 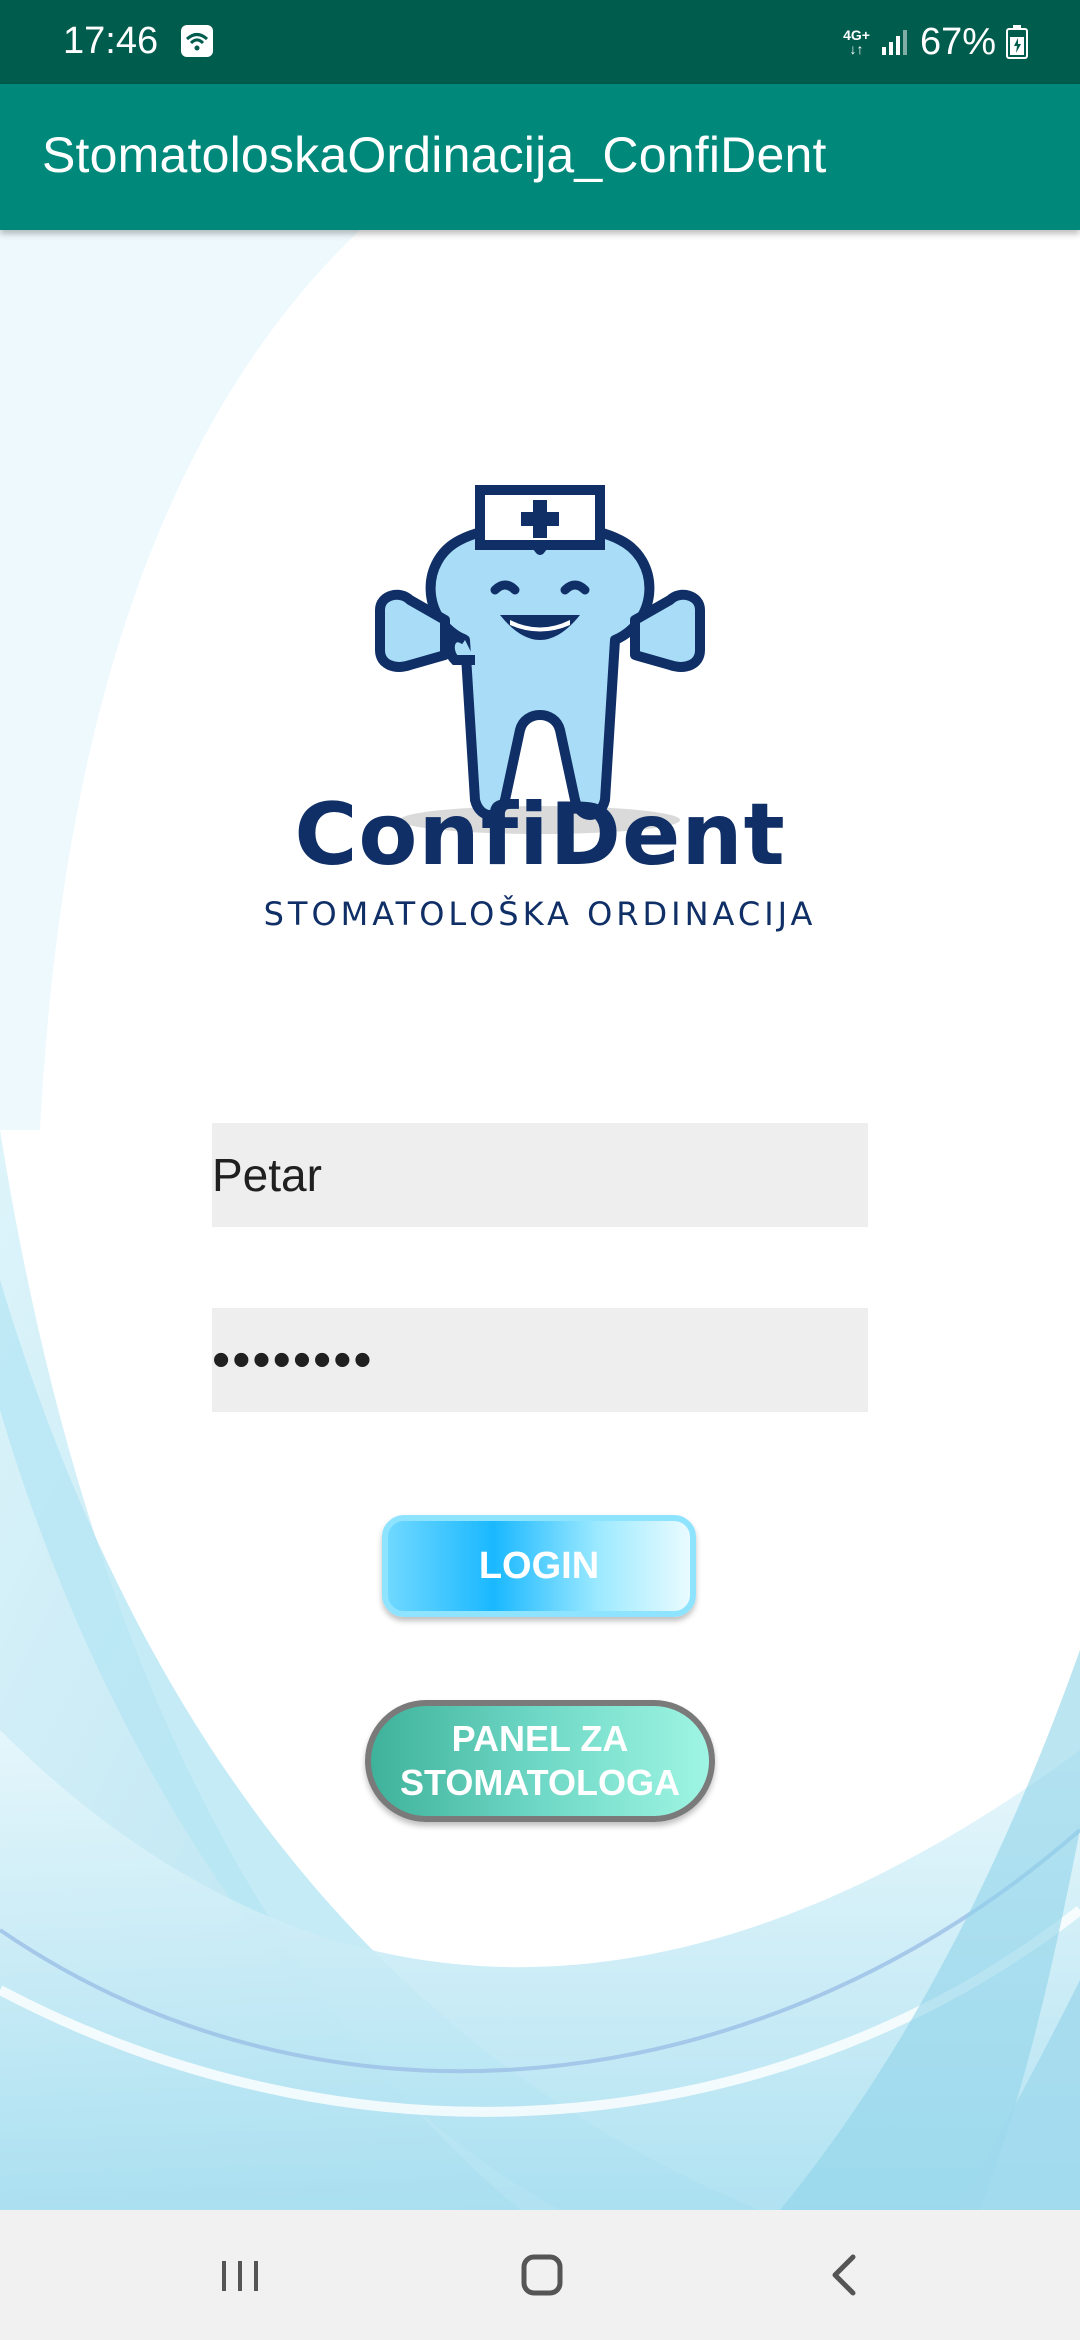 What do you see at coordinates (1017, 42) in the screenshot?
I see `battery-icon` at bounding box center [1017, 42].